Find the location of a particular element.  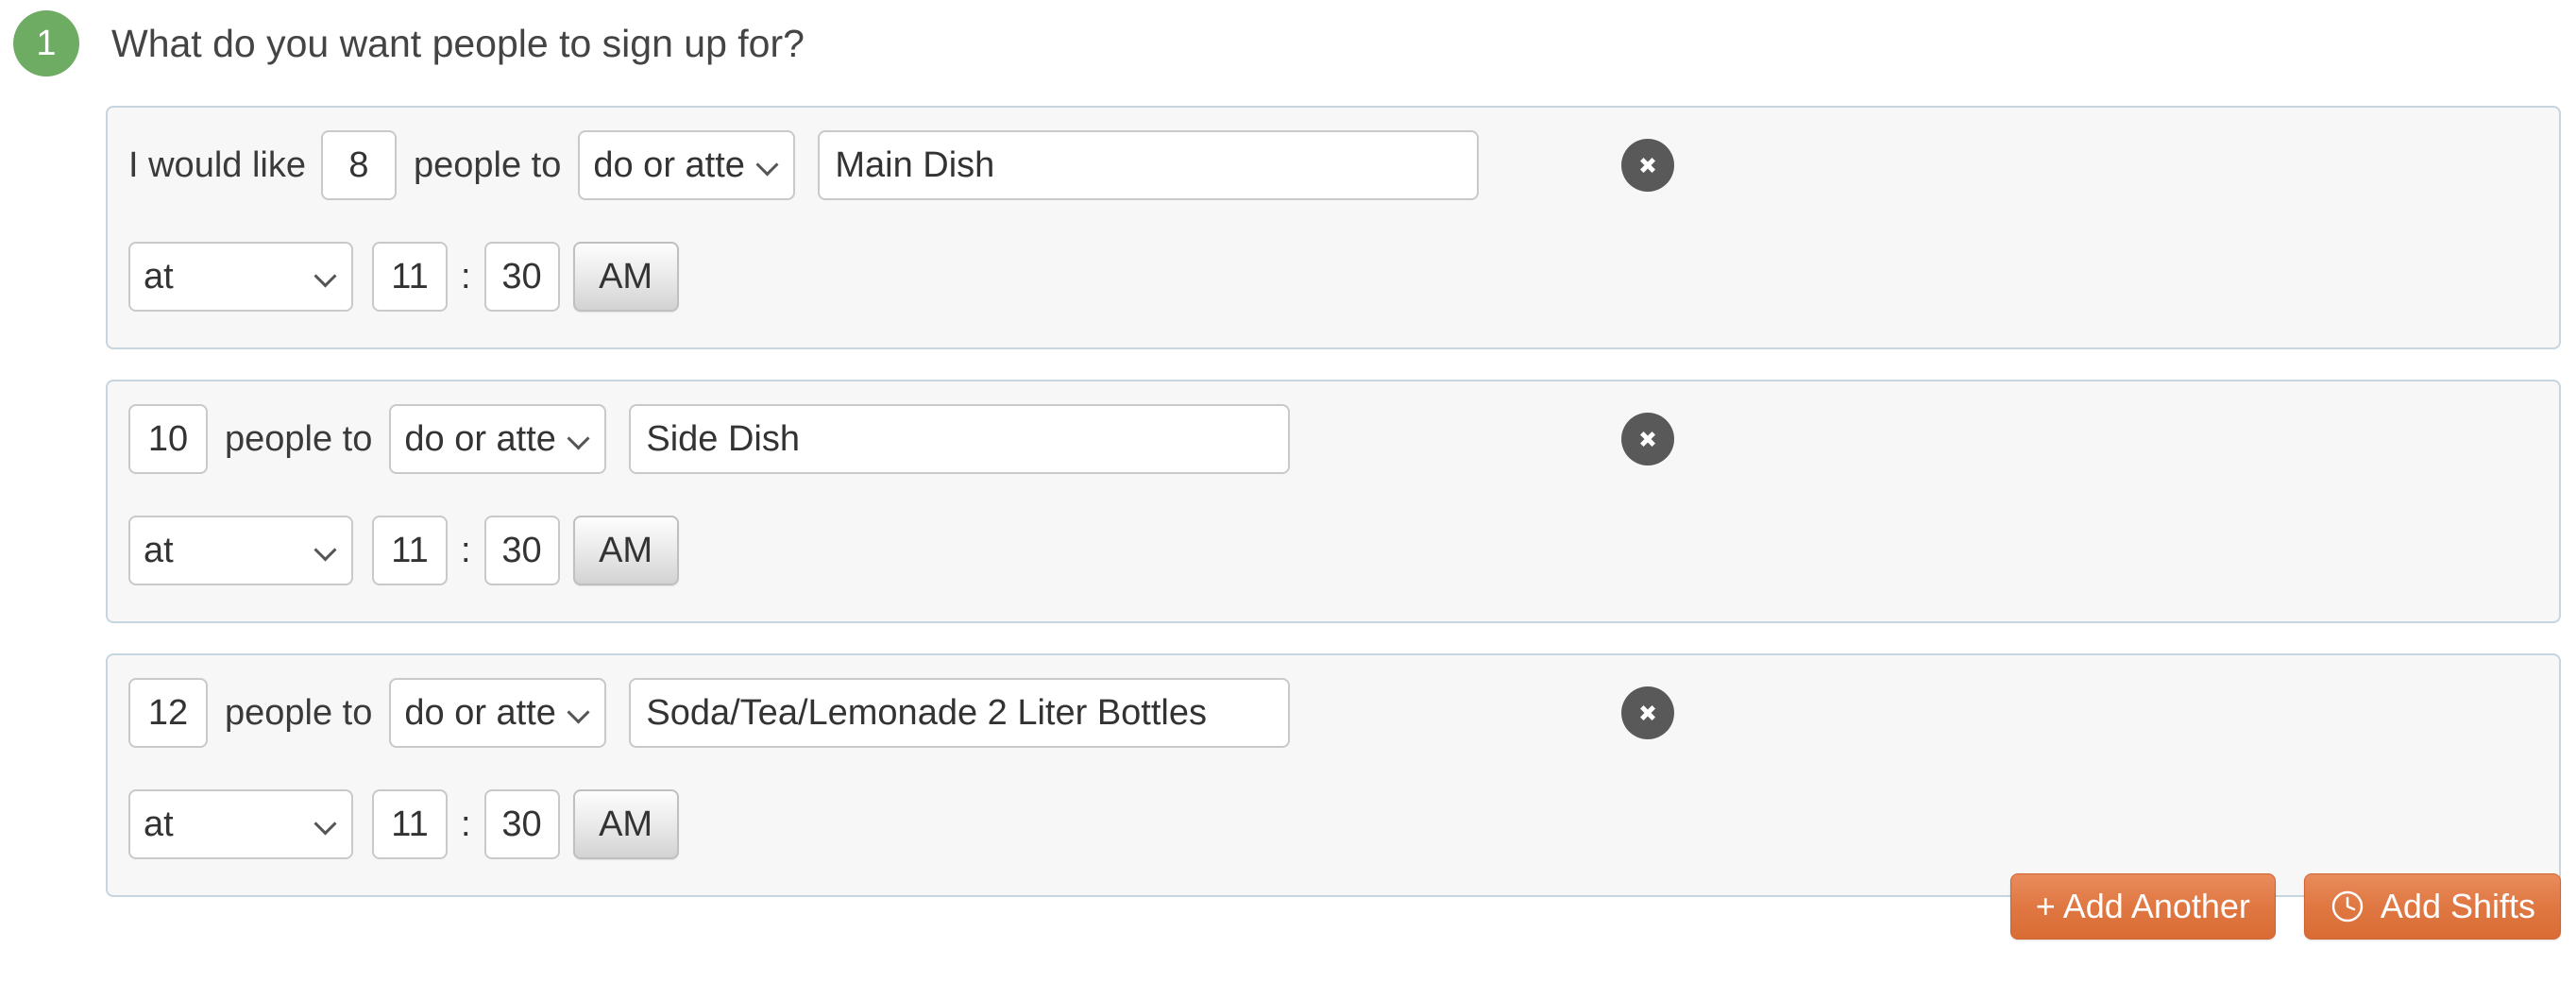

add-another-button: + Add Another is located at coordinates (2142, 906).